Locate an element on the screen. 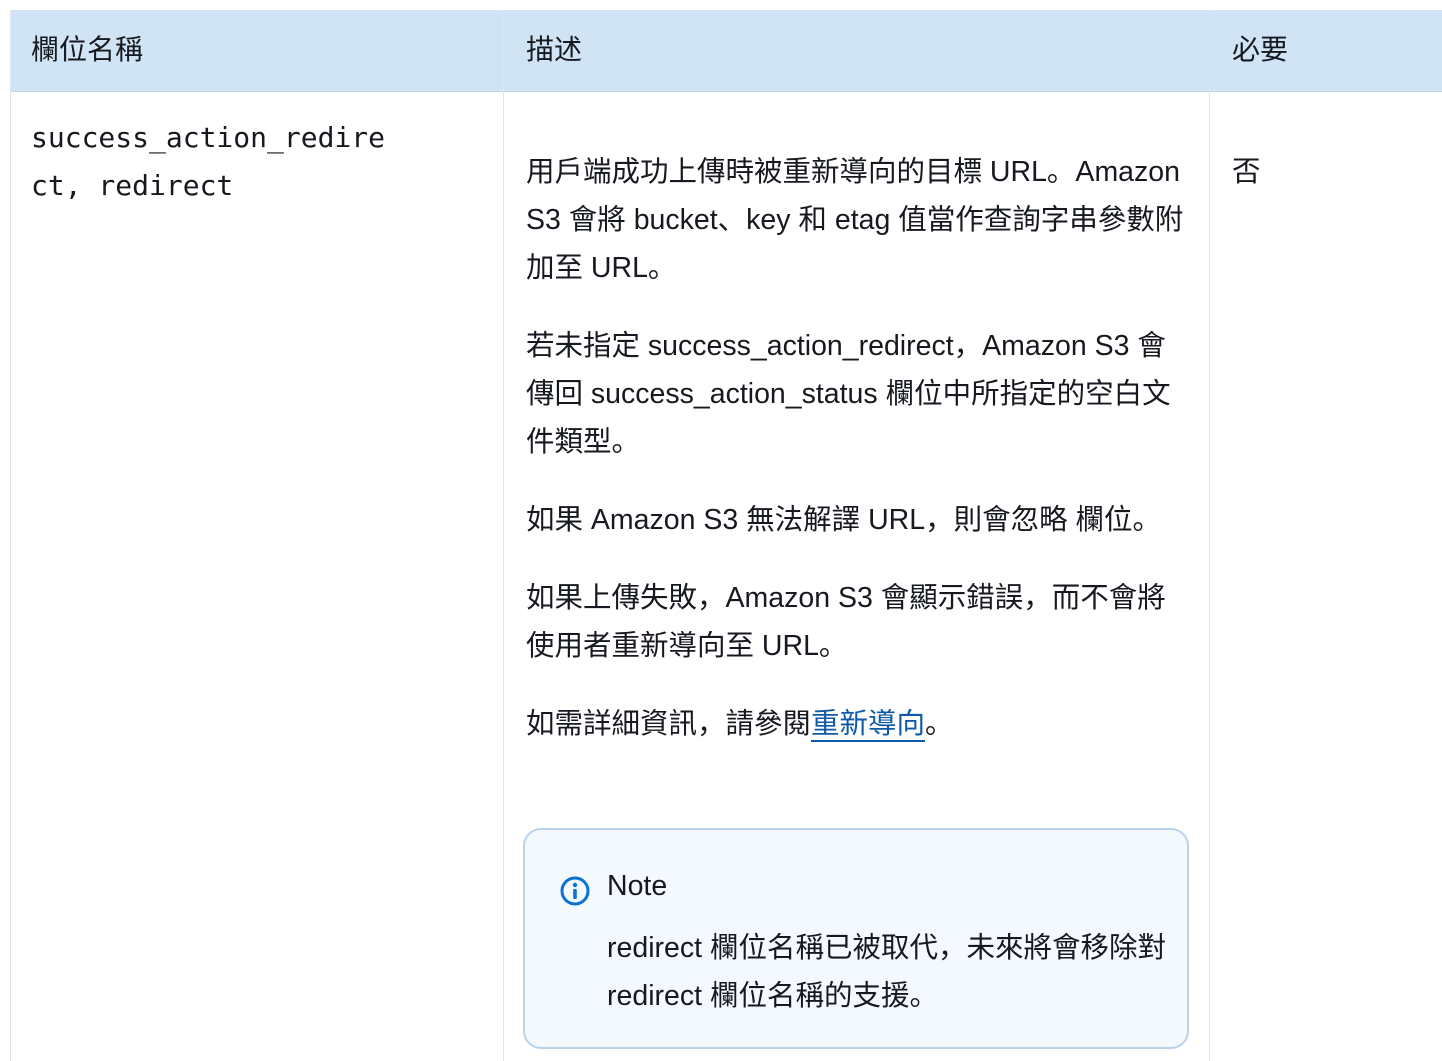  description-paragraph: 如果上傳失敗，Amazon S3 會顯示錯誤，而不會將使用者重新導向至 URL。 is located at coordinates (846, 622).